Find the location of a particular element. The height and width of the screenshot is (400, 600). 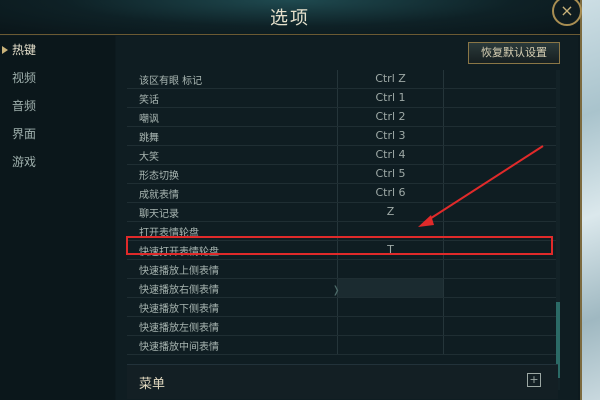

plus-icon: + is located at coordinates (534, 380).